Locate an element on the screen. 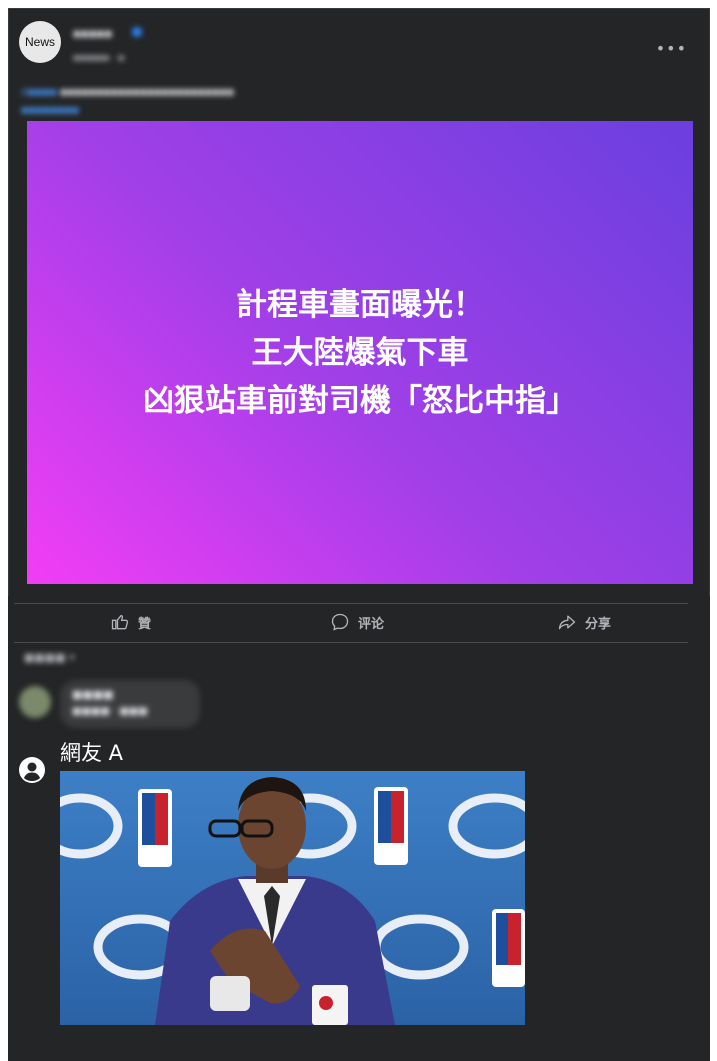 The image size is (717, 1061). share-button: 分享 is located at coordinates (584, 622).